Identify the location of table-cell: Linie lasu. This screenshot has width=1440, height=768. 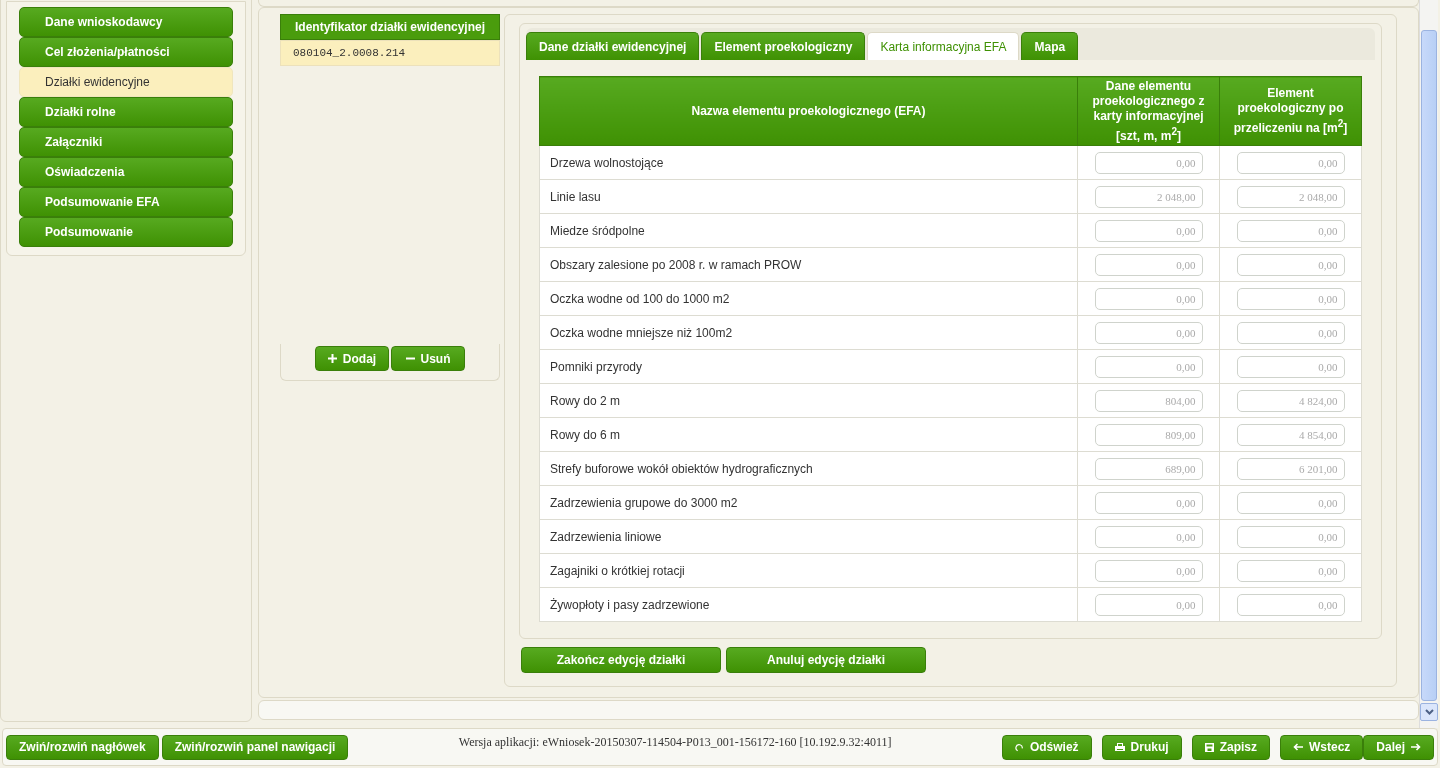
(808, 196).